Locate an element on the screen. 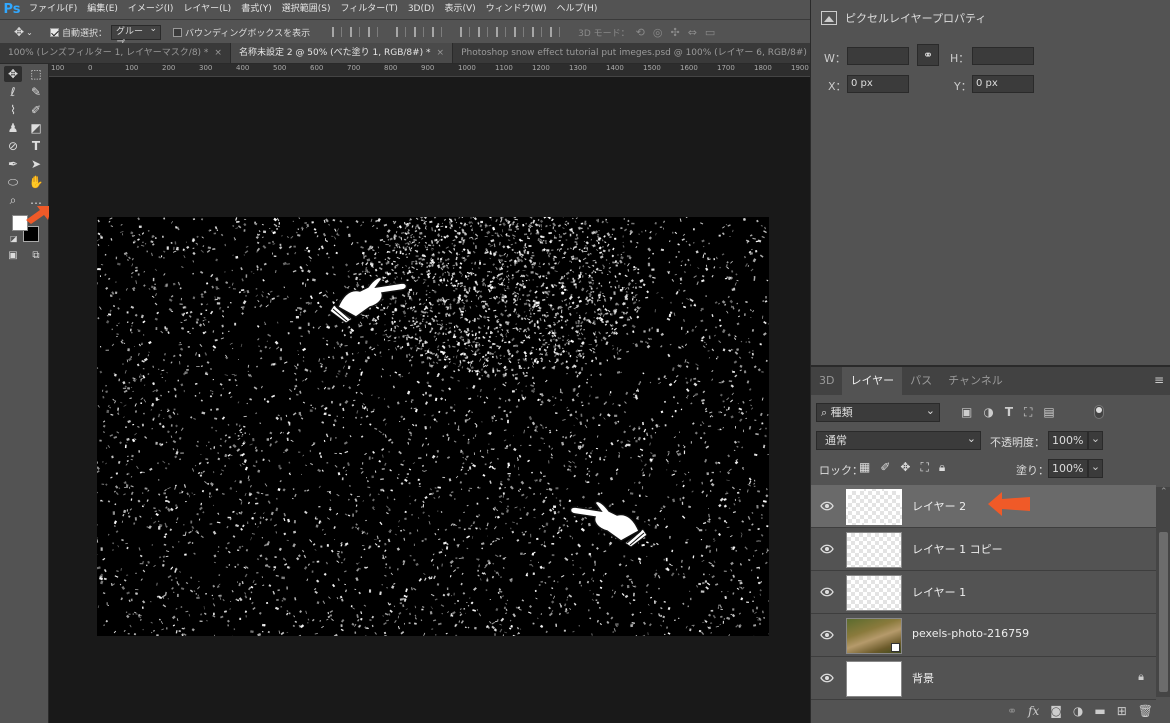  3d-slide-icon: ⇔ is located at coordinates (692, 32).